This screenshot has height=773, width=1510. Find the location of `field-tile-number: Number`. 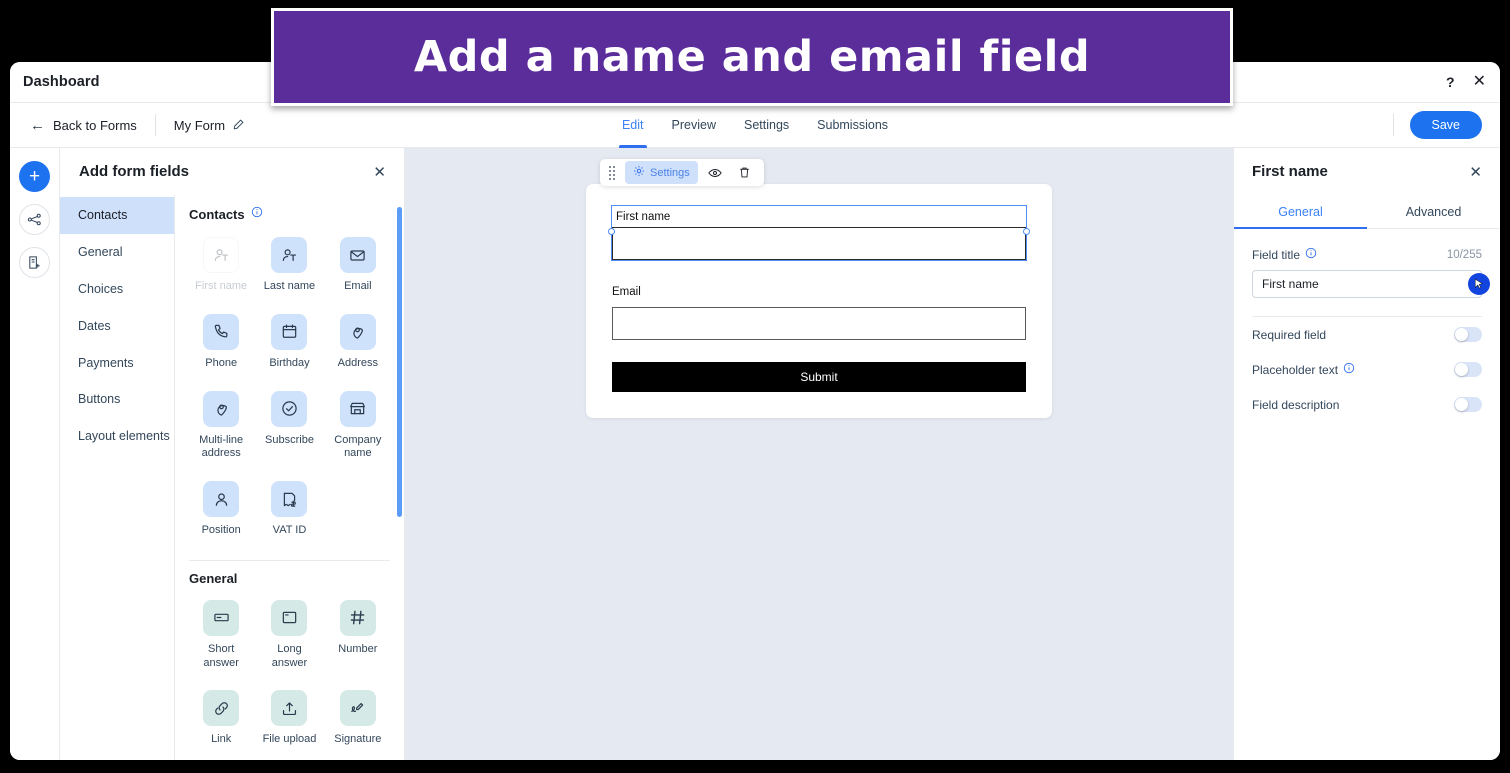

field-tile-number: Number is located at coordinates (358, 636).